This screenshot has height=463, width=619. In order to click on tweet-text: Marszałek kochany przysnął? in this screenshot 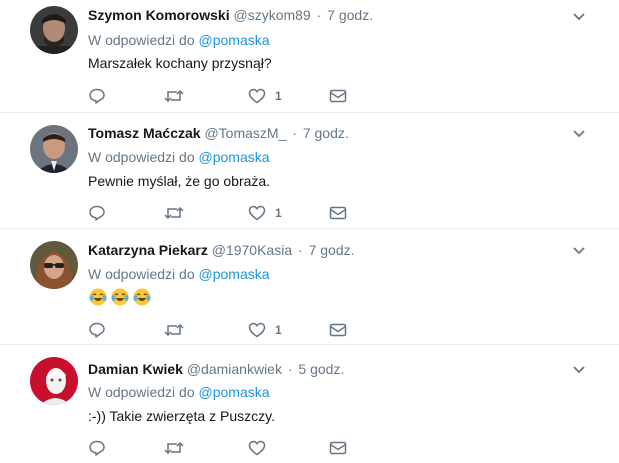, I will do `click(180, 63)`.